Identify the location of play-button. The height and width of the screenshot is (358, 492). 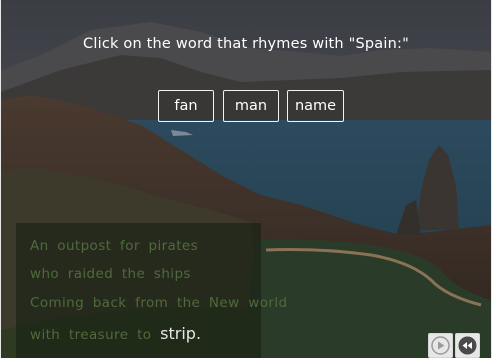
(440, 345).